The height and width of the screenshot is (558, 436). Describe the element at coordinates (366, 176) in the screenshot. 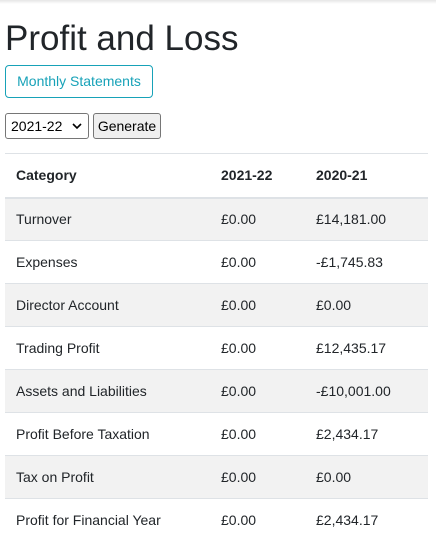

I see `header-year-previous: 2020-21` at that location.